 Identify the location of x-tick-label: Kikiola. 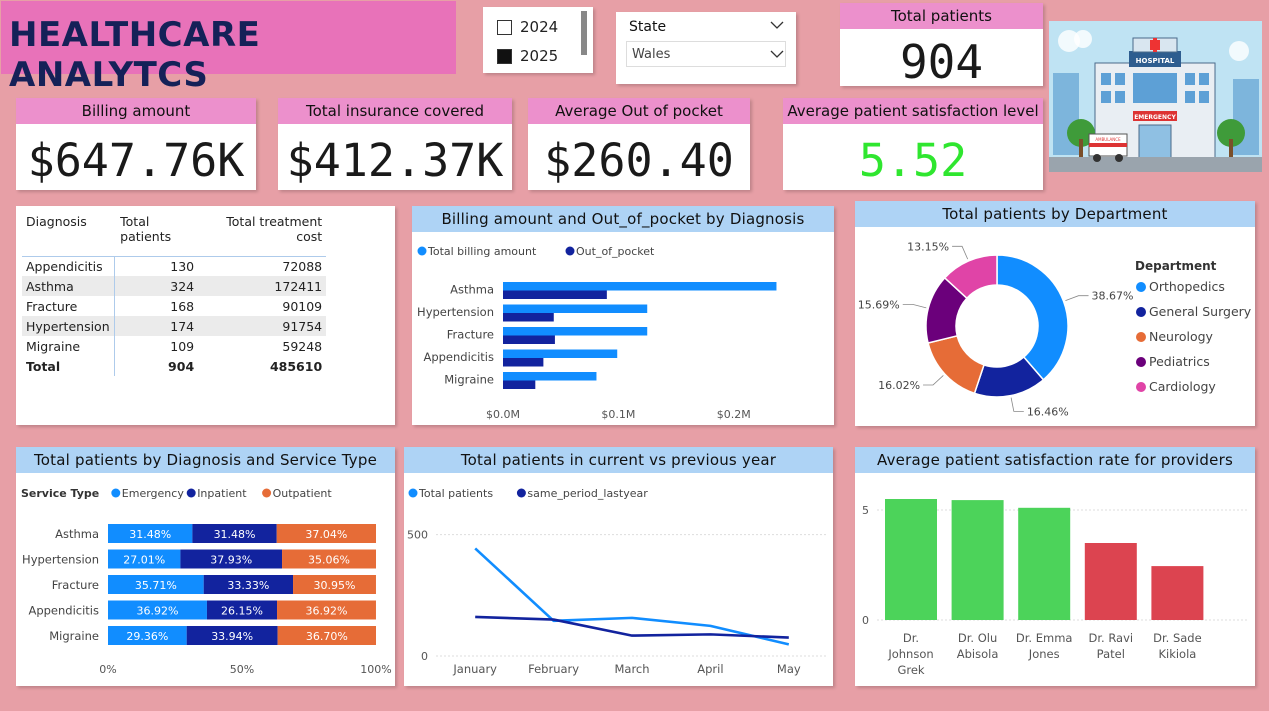
(1177, 654).